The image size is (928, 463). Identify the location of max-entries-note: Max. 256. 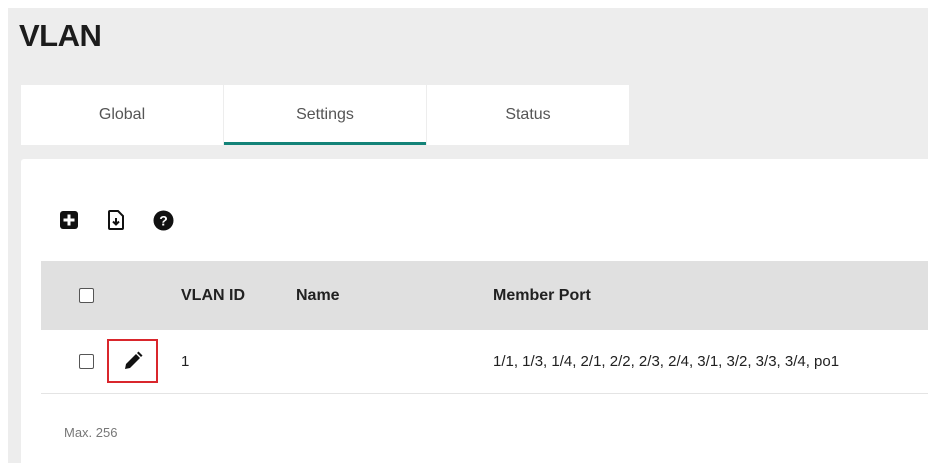
(91, 432).